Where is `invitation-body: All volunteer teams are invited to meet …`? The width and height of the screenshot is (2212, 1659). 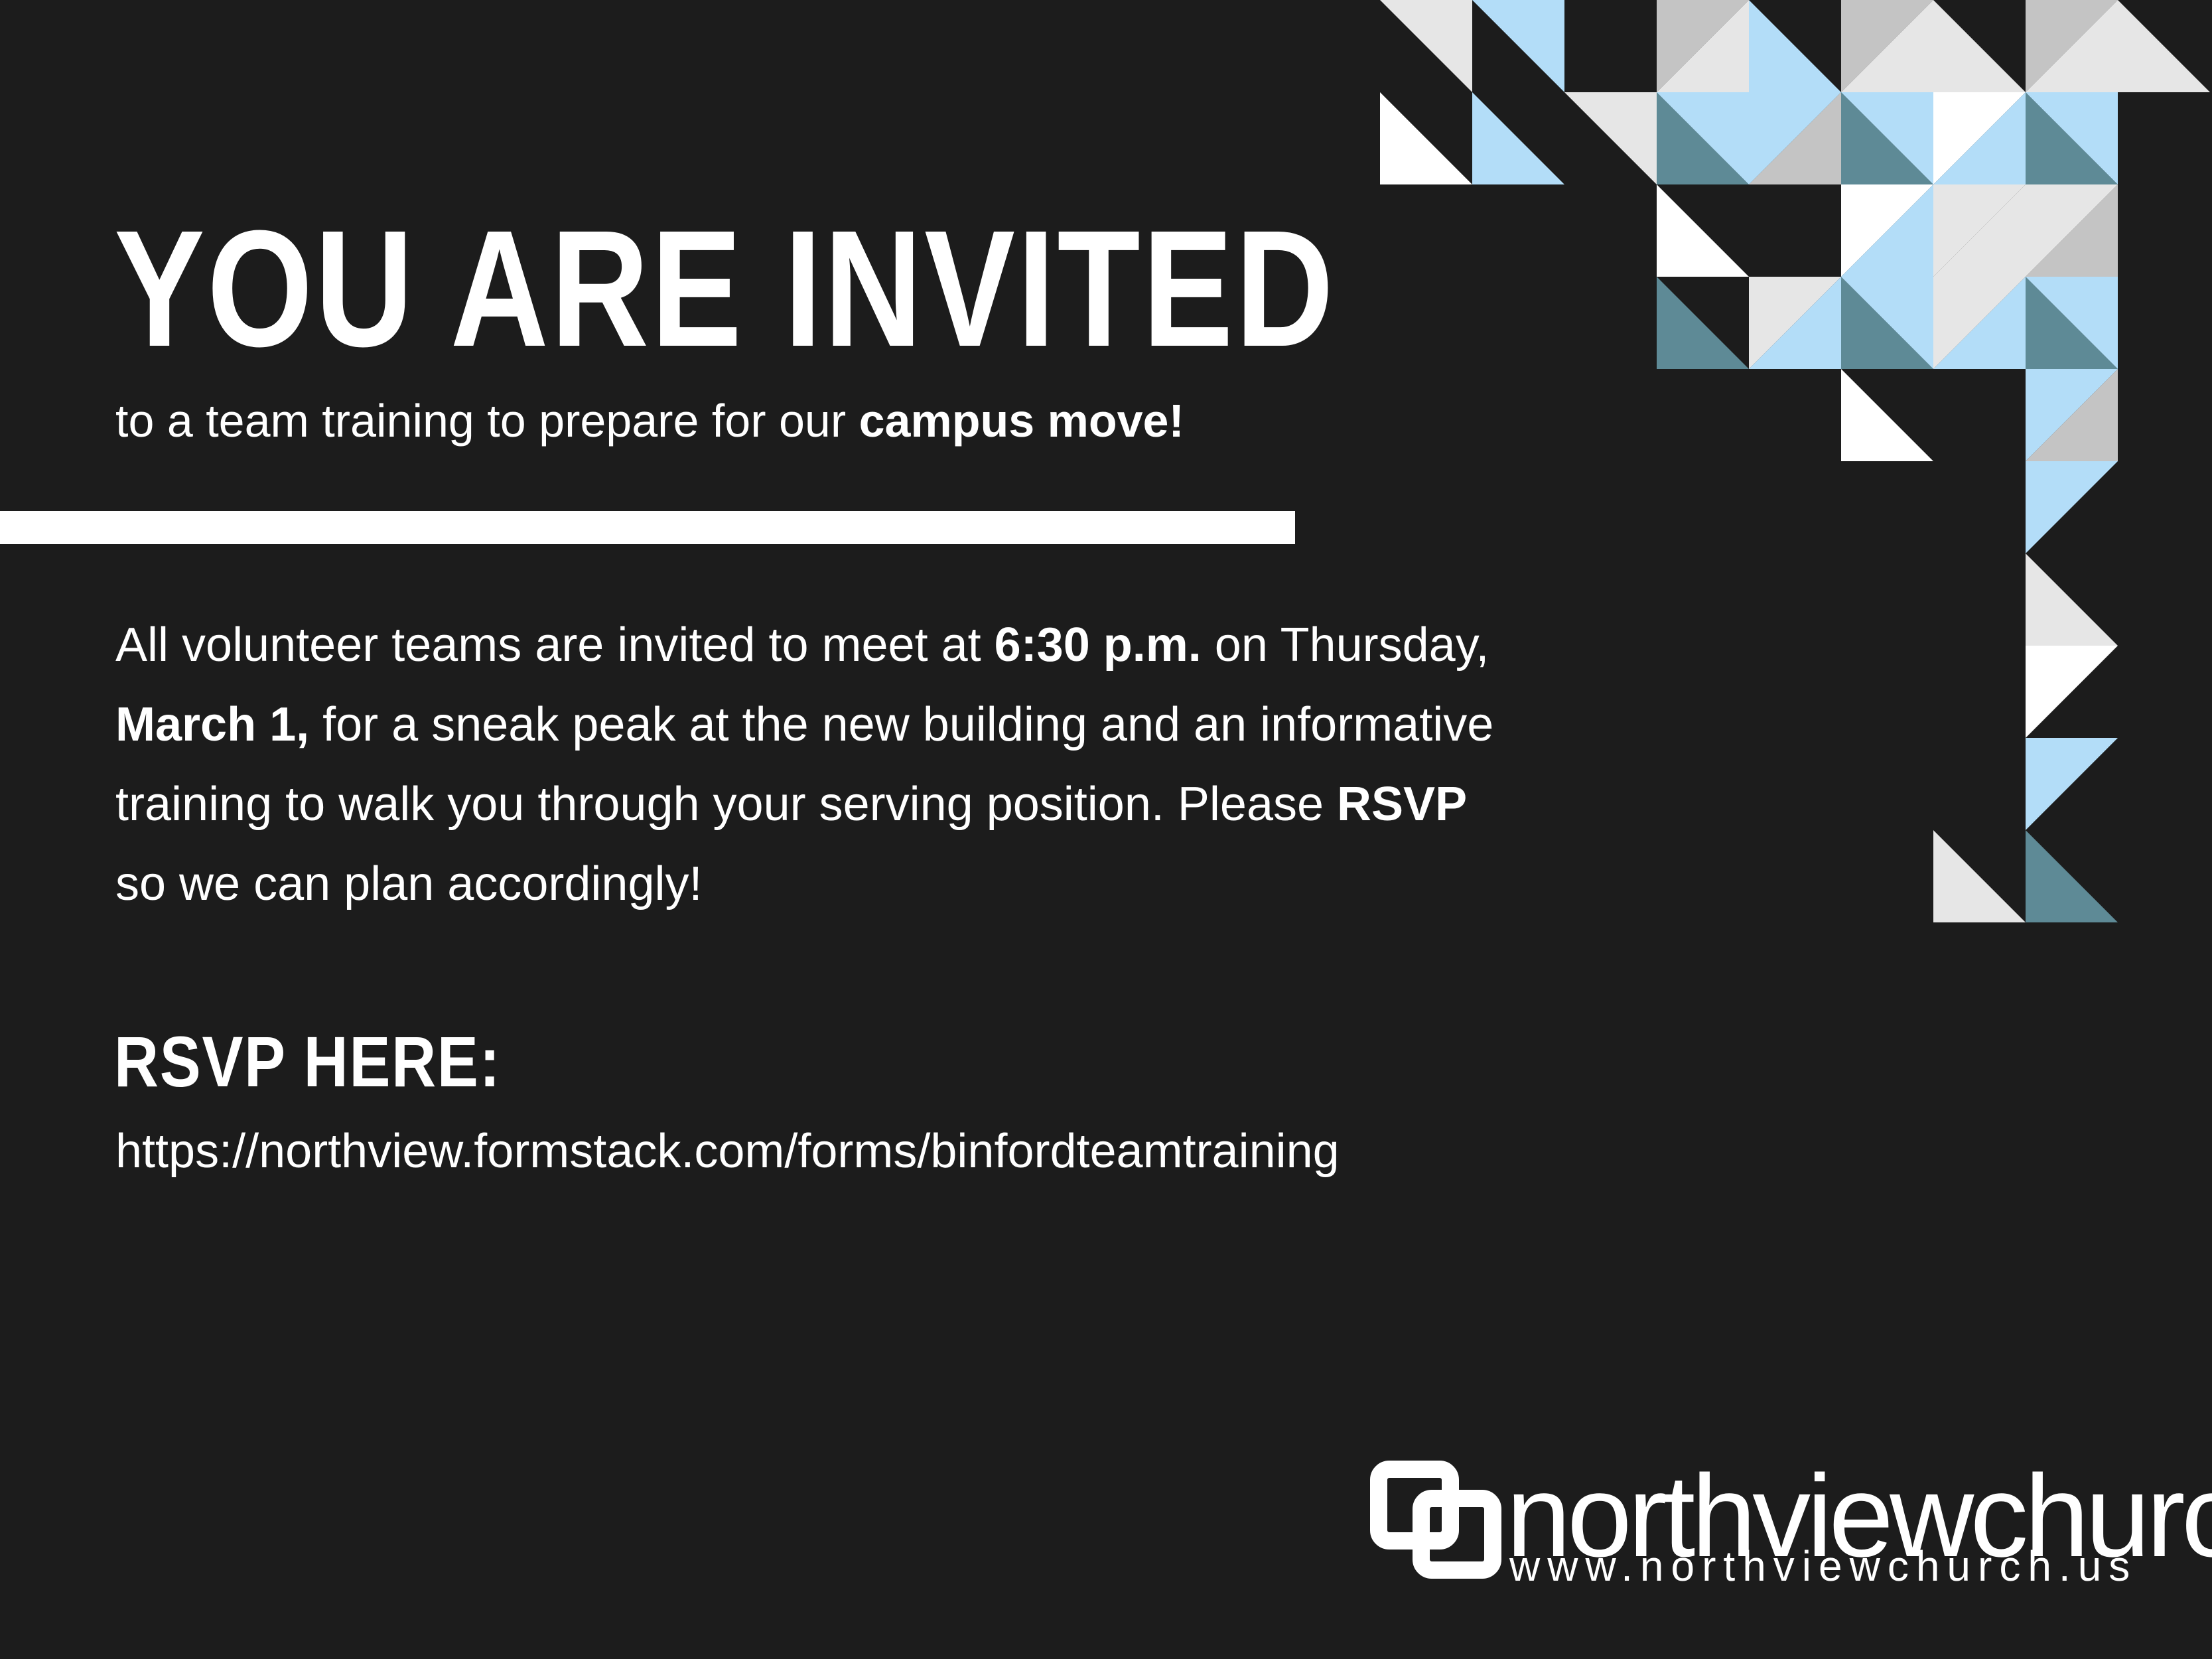 invitation-body: All volunteer teams are invited to meet … is located at coordinates (812, 764).